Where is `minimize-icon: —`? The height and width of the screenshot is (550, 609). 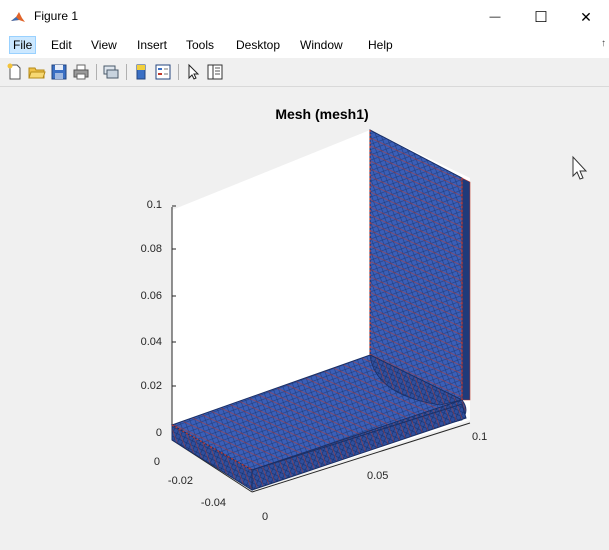 minimize-icon: — is located at coordinates (495, 17).